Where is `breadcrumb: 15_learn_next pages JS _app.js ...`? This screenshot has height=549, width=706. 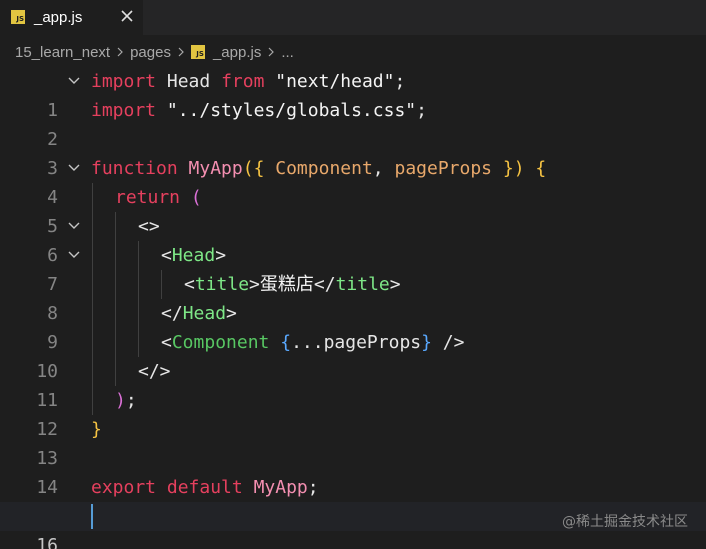
breadcrumb: 15_learn_next pages JS _app.js ... is located at coordinates (353, 52).